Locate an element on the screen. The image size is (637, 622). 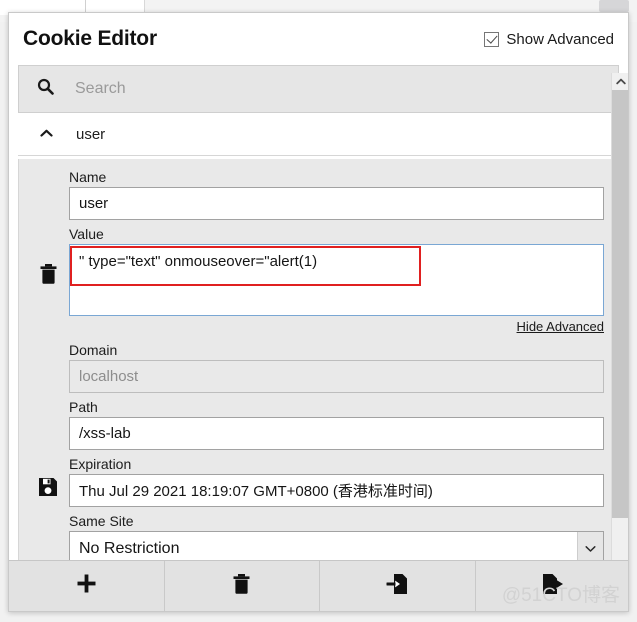
domain-input is located at coordinates (336, 376).